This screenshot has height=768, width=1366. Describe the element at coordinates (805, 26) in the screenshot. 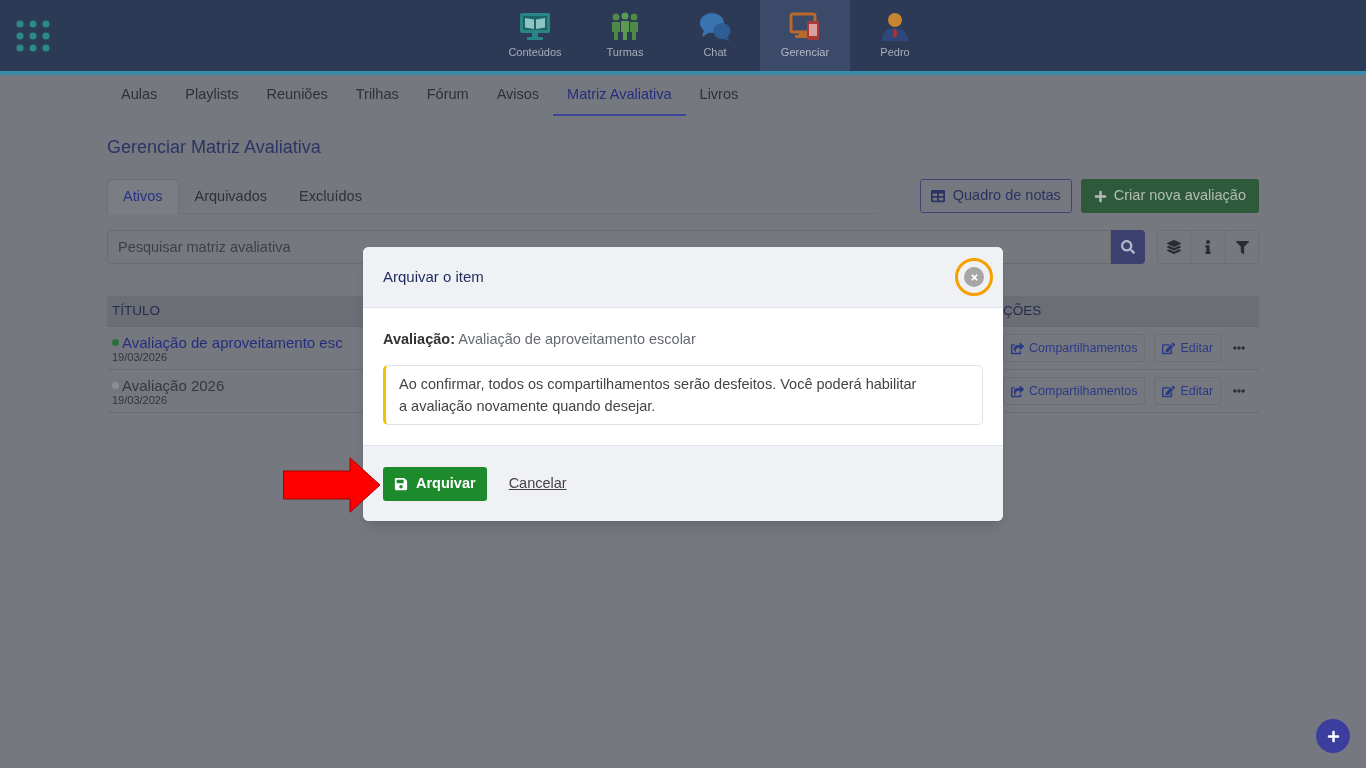

I see `devices-icon` at that location.